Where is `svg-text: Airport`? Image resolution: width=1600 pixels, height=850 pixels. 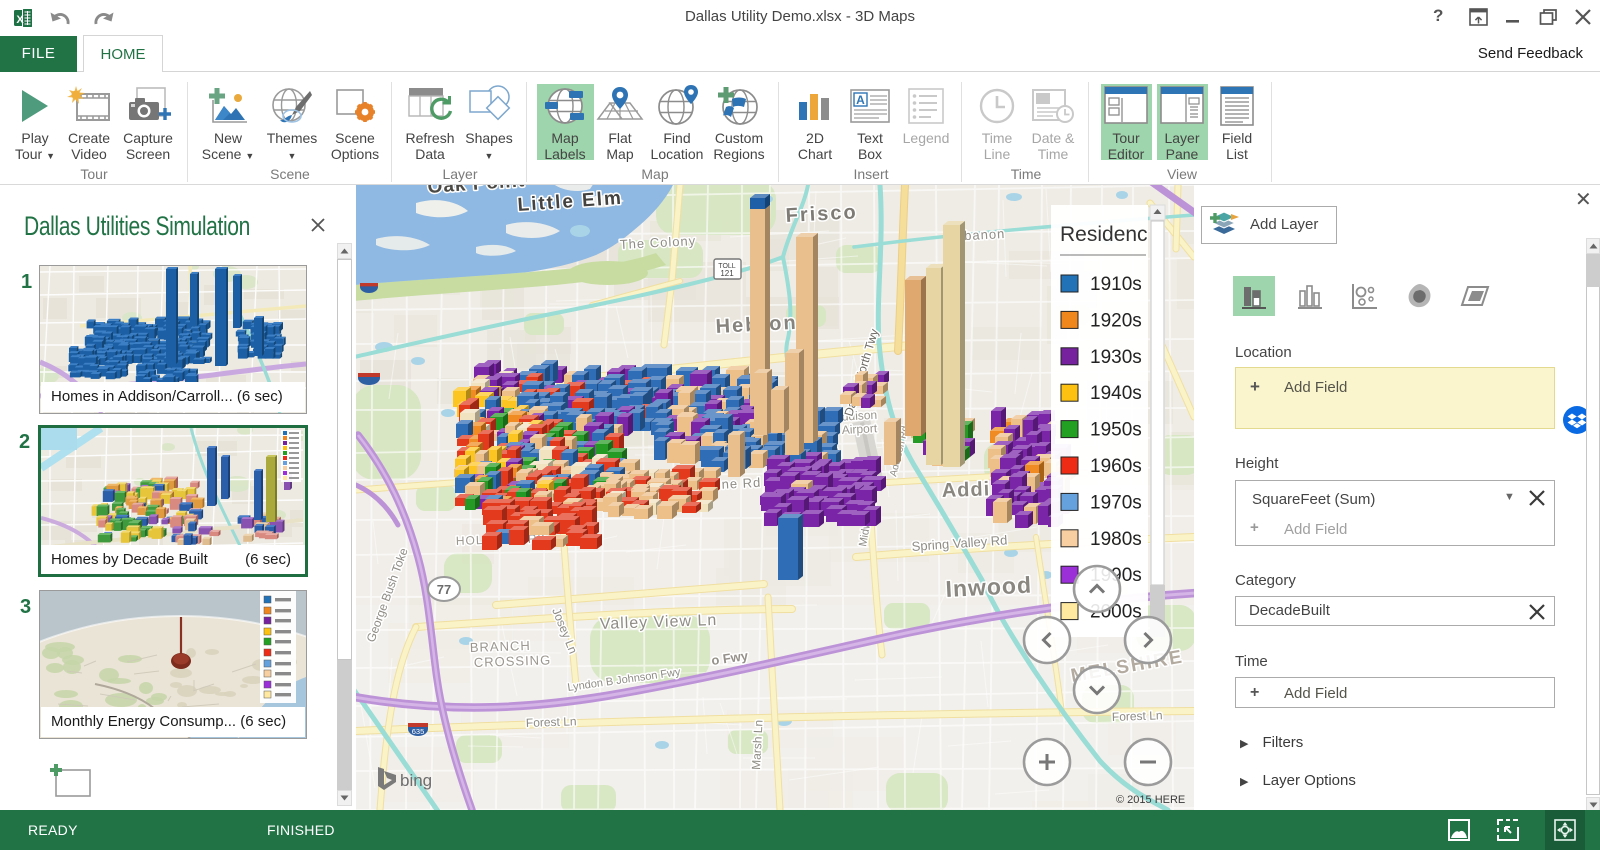 svg-text: Airport is located at coordinates (859, 429).